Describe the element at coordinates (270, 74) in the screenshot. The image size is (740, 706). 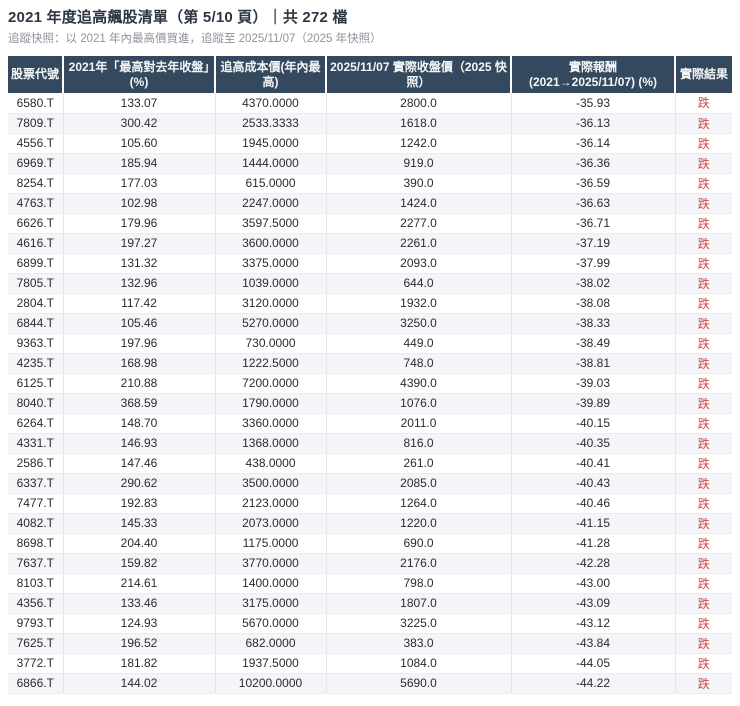
I see `column-header-cost: 追高成本價(年內最高)` at that location.